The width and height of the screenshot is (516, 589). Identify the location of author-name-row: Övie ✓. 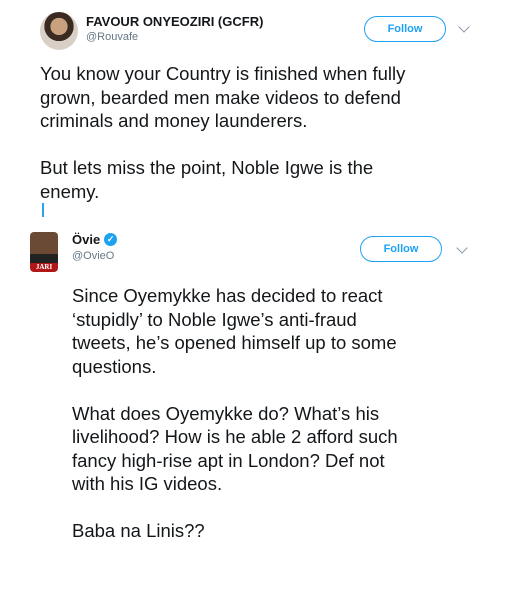
(95, 239).